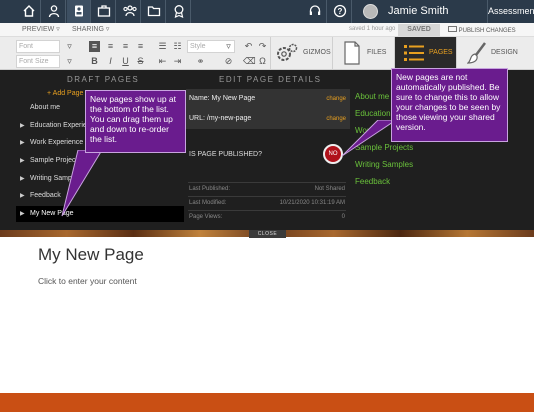 The image size is (534, 412). I want to click on badge-icon, so click(179, 11).